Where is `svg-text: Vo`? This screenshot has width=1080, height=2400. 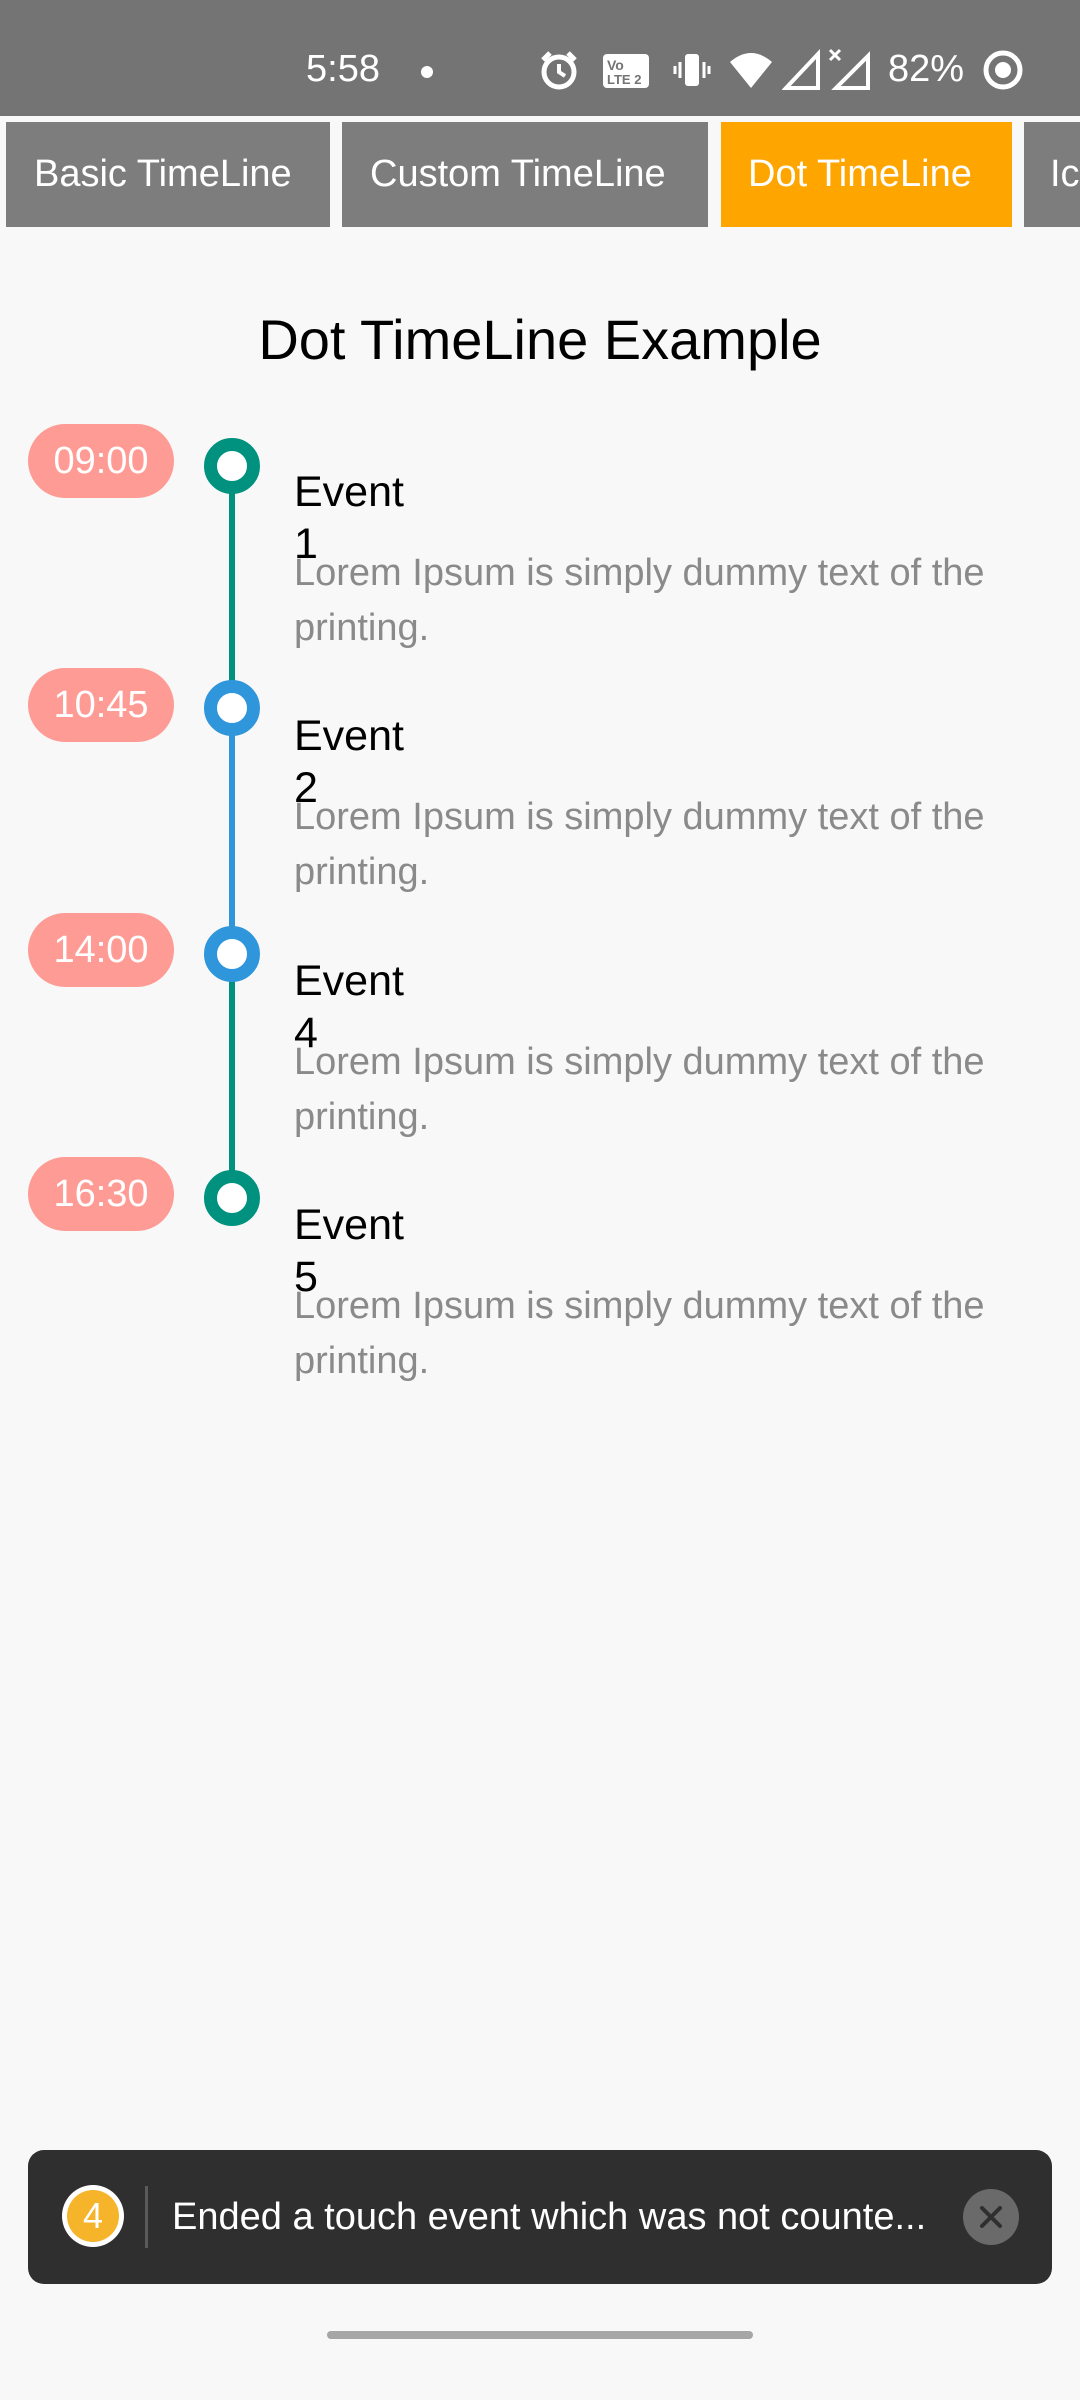
svg-text: Vo is located at coordinates (615, 65).